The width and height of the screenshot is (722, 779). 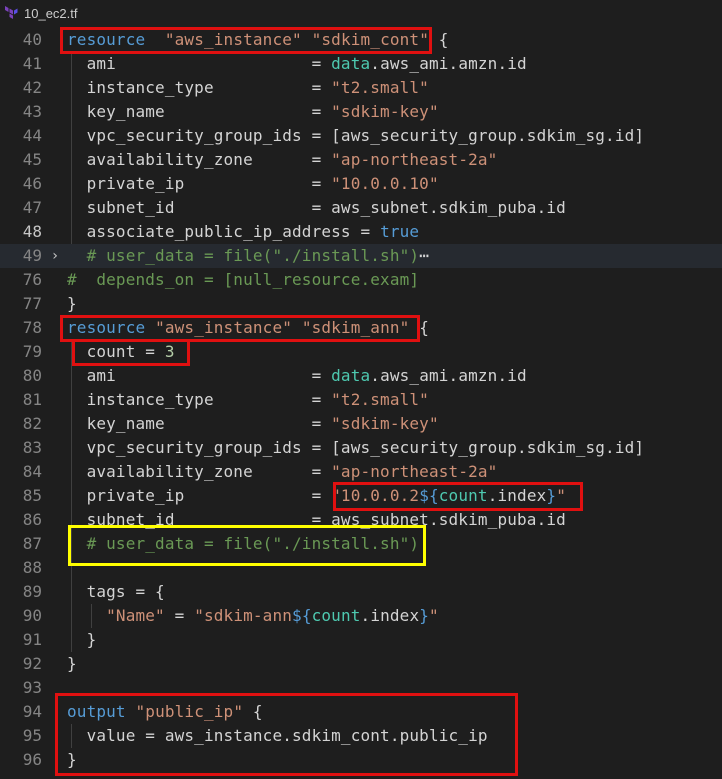 I want to click on line-number: 49, so click(x=32, y=255).